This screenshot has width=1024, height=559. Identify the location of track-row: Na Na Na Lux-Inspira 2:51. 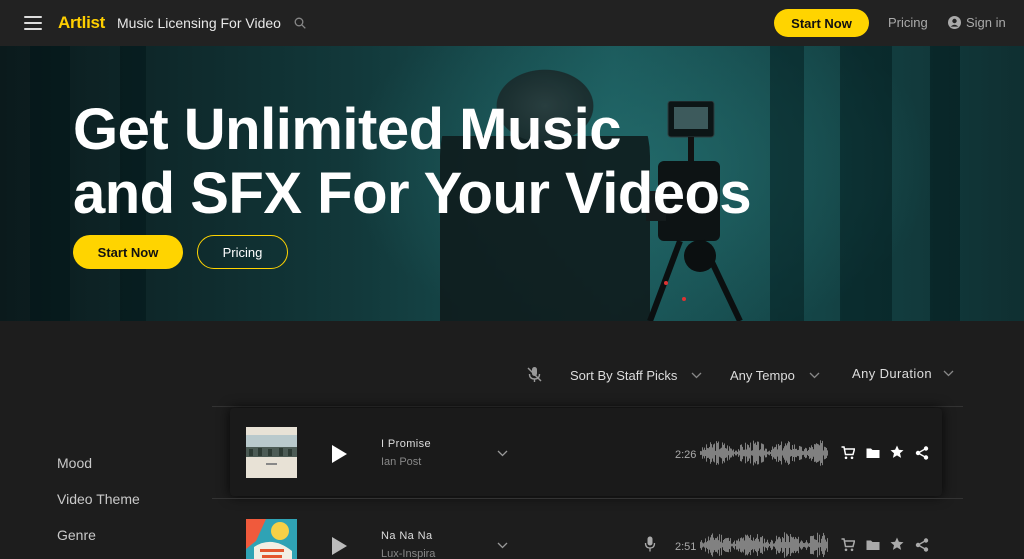
(586, 529).